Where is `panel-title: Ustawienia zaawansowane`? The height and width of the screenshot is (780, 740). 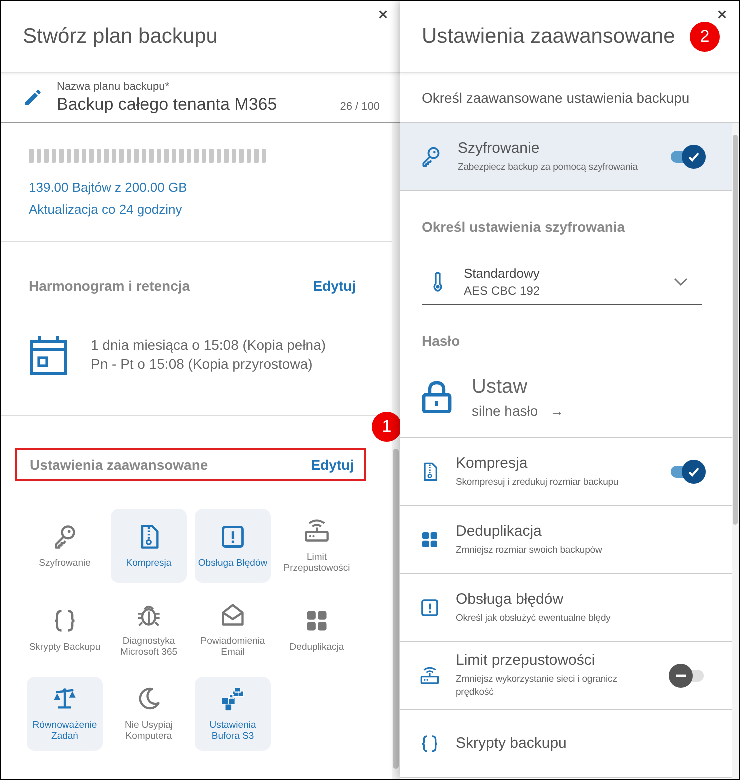
panel-title: Ustawienia zaawansowane is located at coordinates (549, 36).